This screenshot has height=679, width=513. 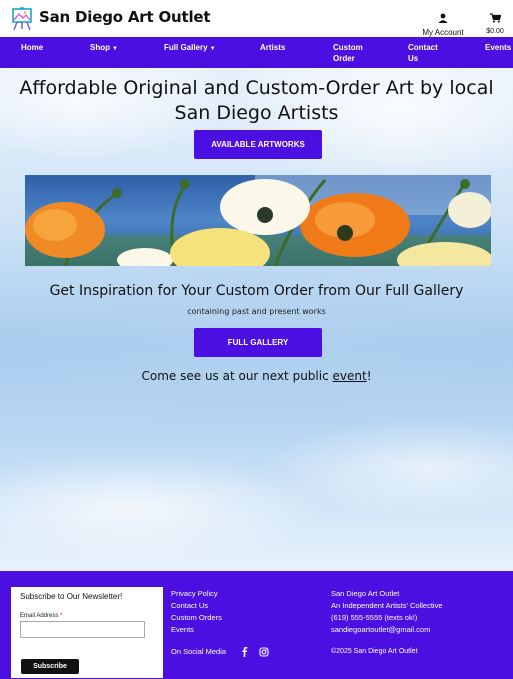 What do you see at coordinates (82, 629) in the screenshot?
I see `email-field` at bounding box center [82, 629].